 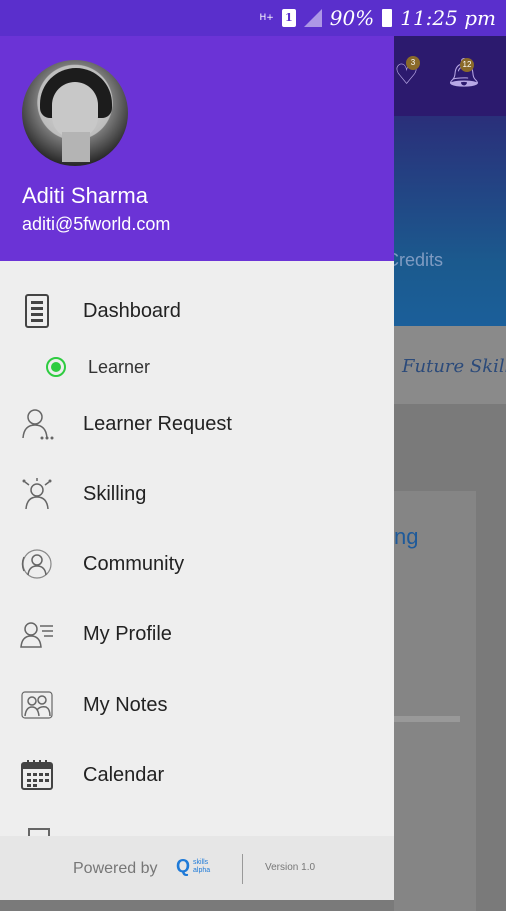 What do you see at coordinates (448, 18) in the screenshot?
I see `clock: 11:25 pm` at bounding box center [448, 18].